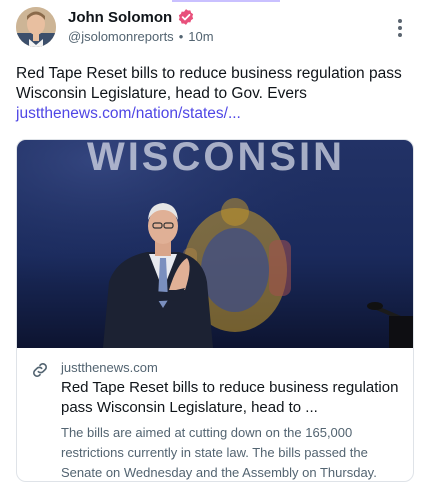 The width and height of the screenshot is (430, 500). What do you see at coordinates (121, 36) in the screenshot?
I see `author-handle: @jsolomonreports` at bounding box center [121, 36].